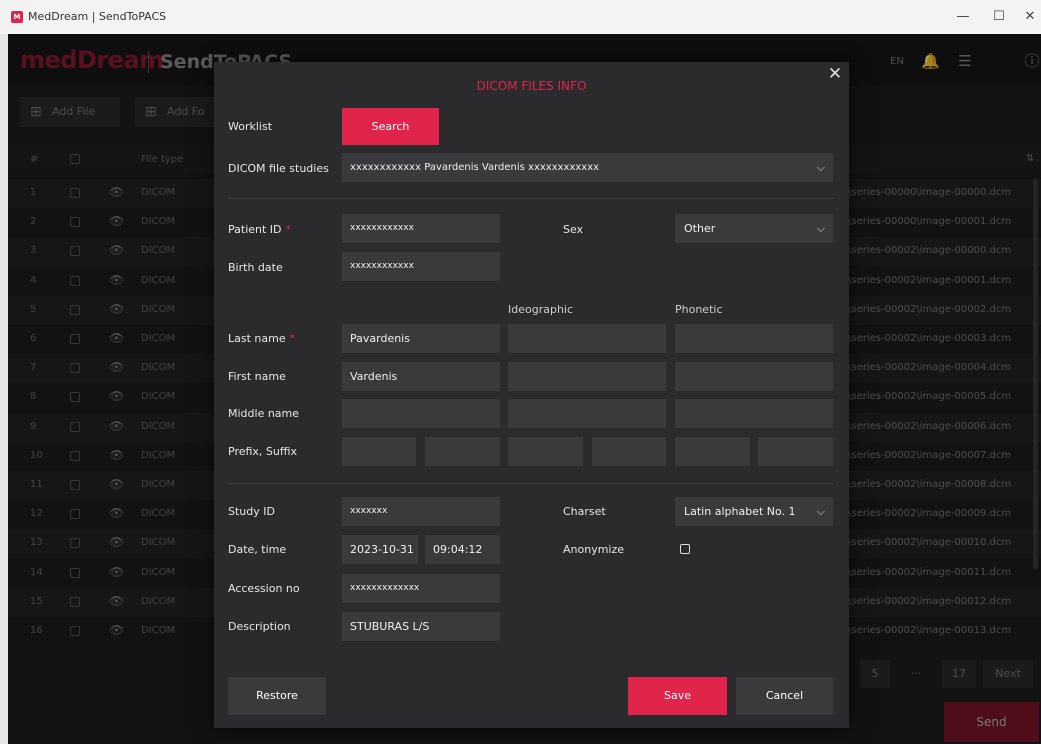 The height and width of the screenshot is (744, 1041). What do you see at coordinates (421, 376) in the screenshot?
I see `first-name-field: Vardenis` at bounding box center [421, 376].